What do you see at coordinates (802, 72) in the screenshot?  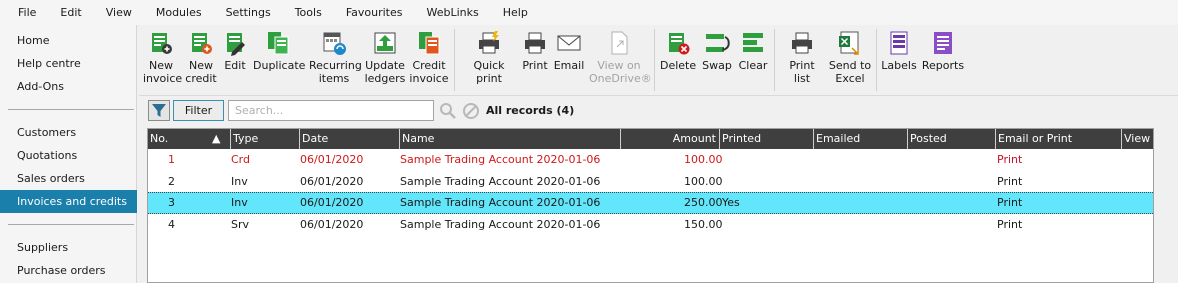 I see `print-list-label: Print list` at bounding box center [802, 72].